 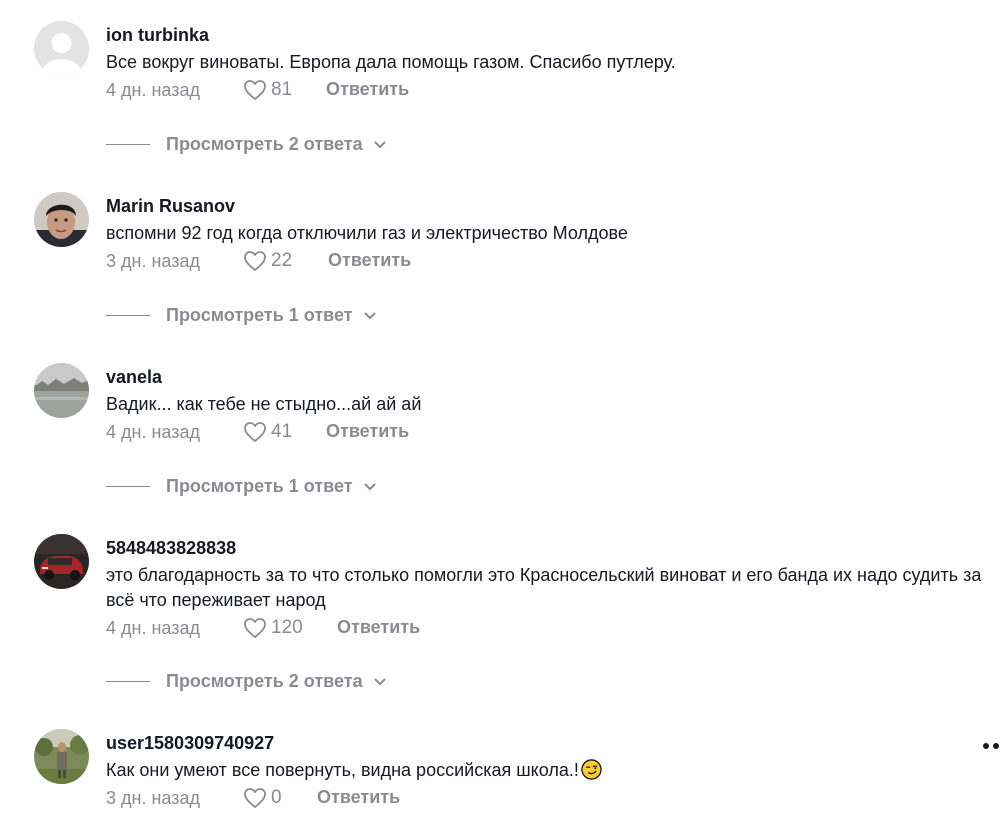 I want to click on smirk-emoji-icon, so click(x=591, y=769).